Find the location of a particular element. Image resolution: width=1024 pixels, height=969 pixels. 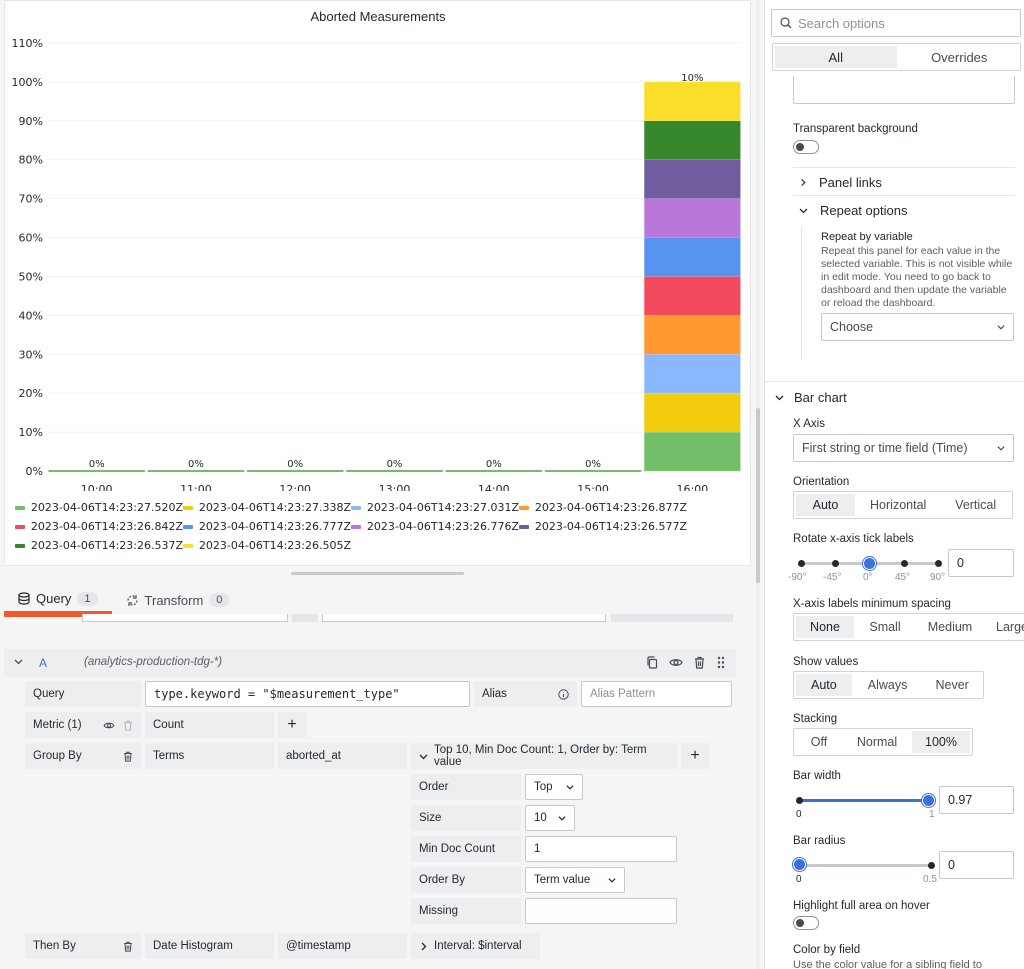

spacing-large: Large is located at coordinates (1005, 627).